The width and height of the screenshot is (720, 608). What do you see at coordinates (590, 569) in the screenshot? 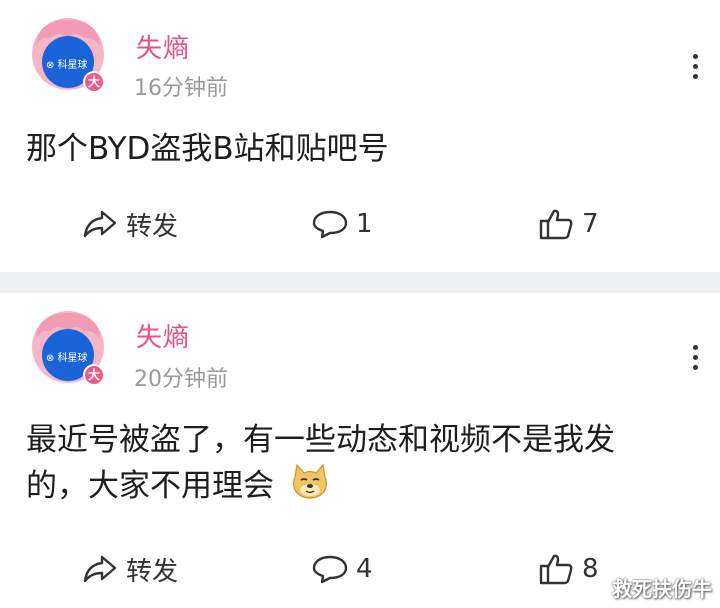
I see `like-count: 8` at bounding box center [590, 569].